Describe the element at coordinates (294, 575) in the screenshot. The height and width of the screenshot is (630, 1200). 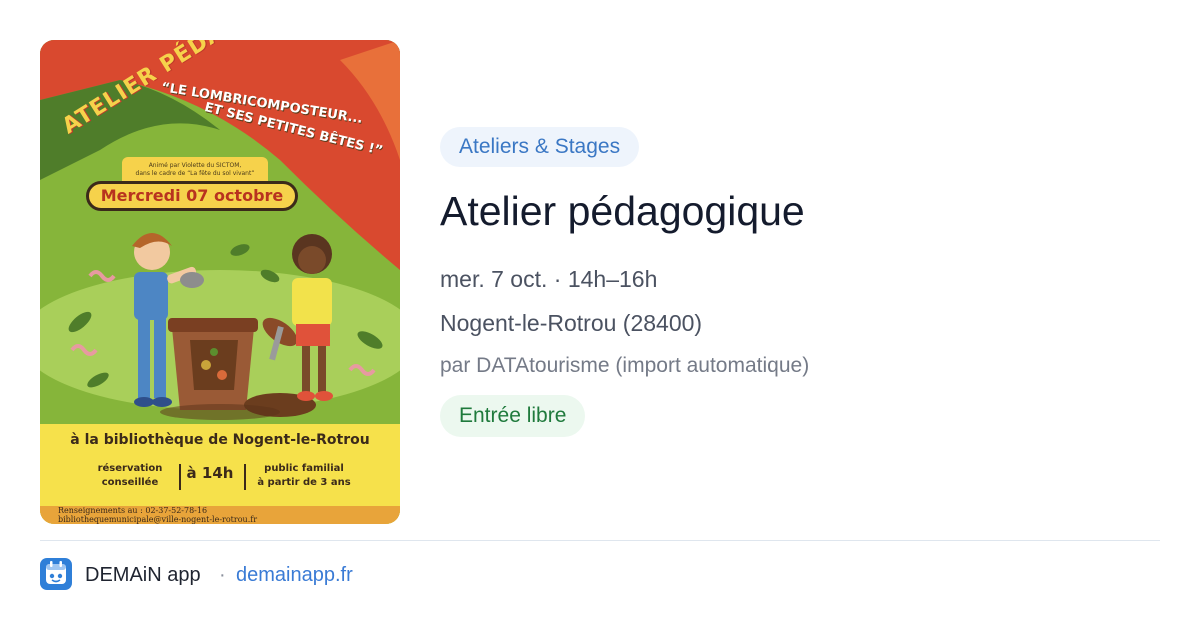
I see `site-link: demainapp.fr` at that location.